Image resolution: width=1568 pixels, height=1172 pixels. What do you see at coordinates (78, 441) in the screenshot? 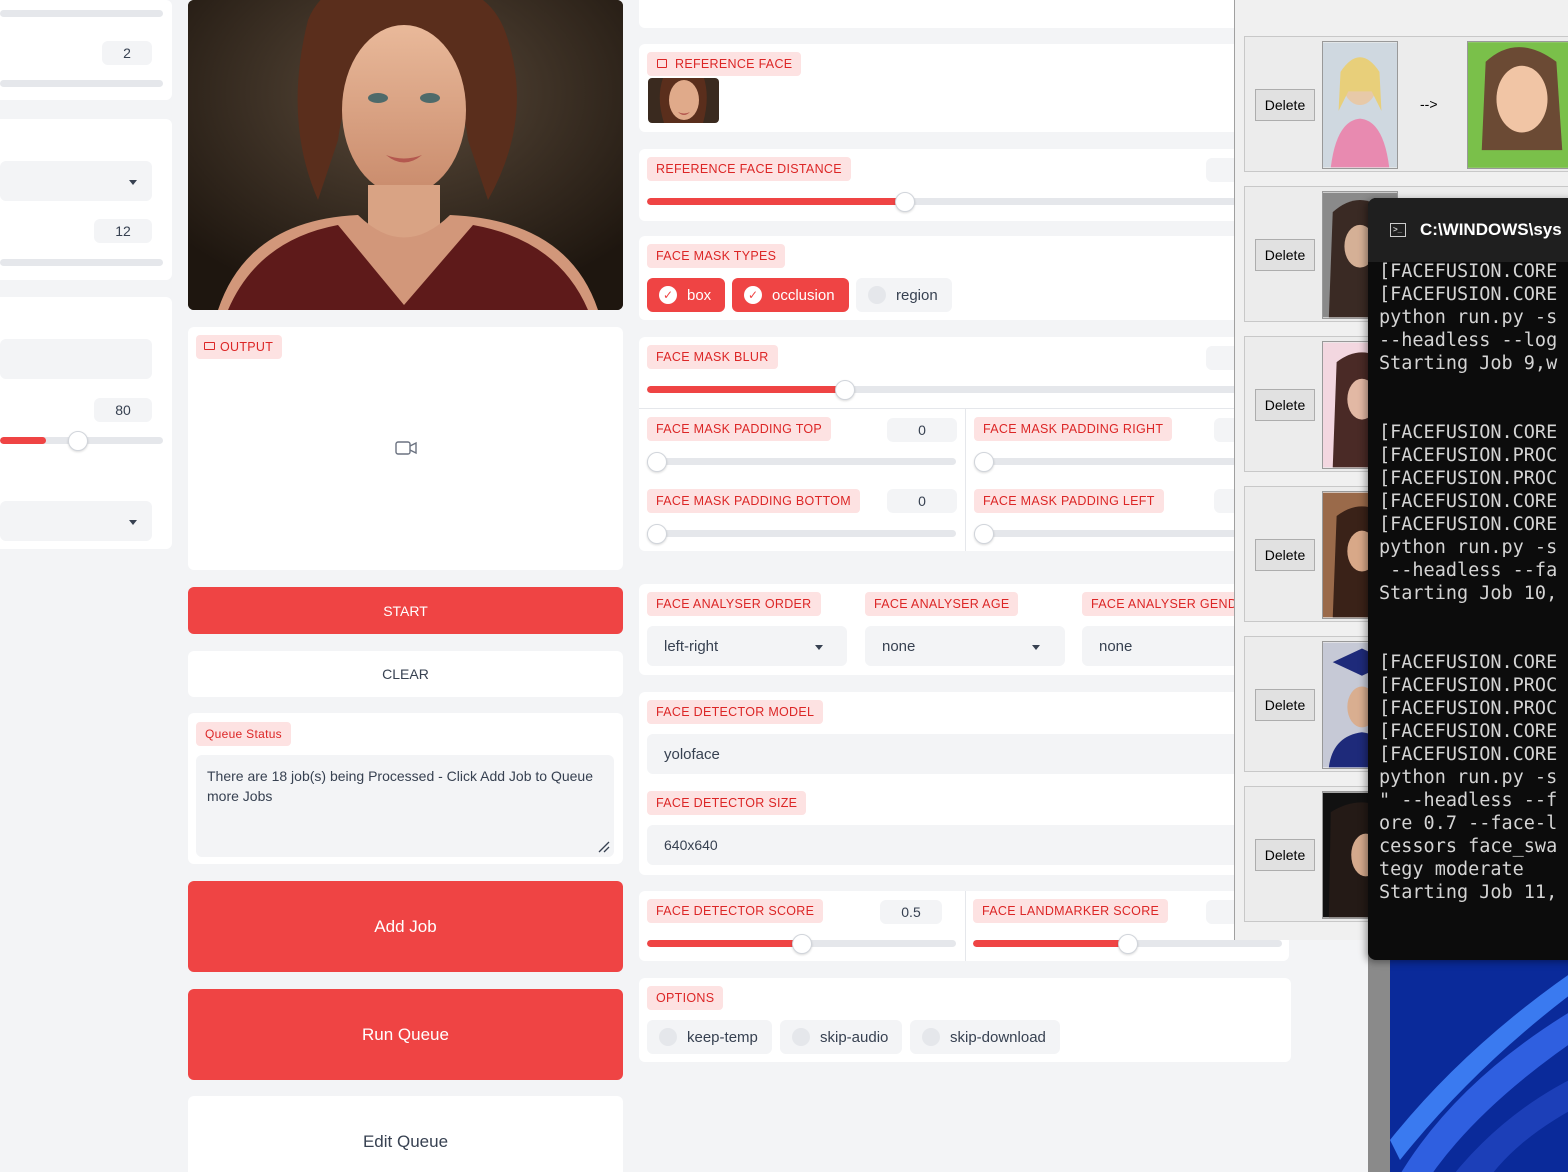
I see `left-slider-thumb-c` at bounding box center [78, 441].